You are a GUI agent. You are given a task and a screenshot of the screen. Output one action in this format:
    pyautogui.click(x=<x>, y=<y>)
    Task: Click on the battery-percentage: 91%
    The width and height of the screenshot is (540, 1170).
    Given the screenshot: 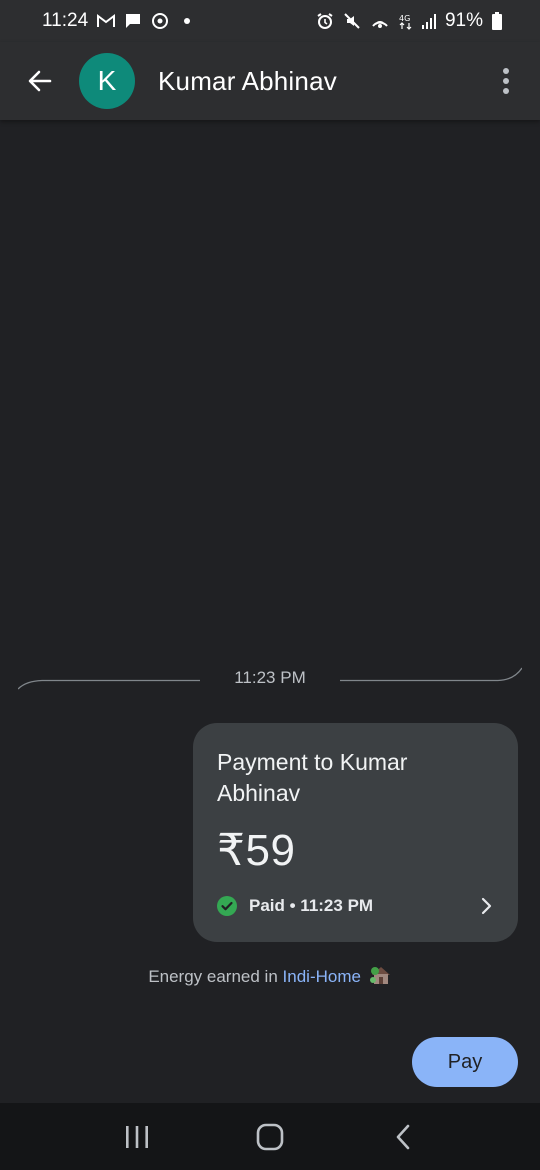 What is the action you would take?
    pyautogui.click(x=463, y=20)
    